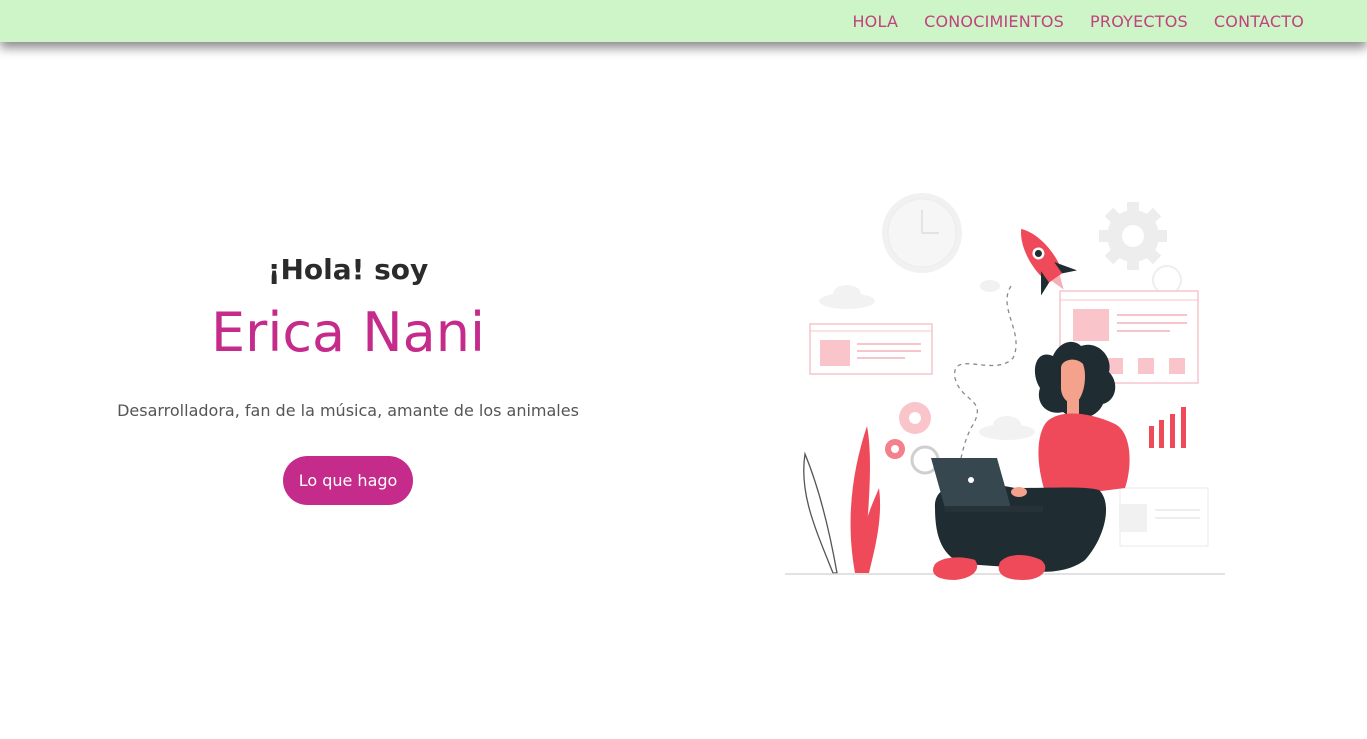  I want to click on nav-item-contacto: CONTACTO, so click(1259, 21).